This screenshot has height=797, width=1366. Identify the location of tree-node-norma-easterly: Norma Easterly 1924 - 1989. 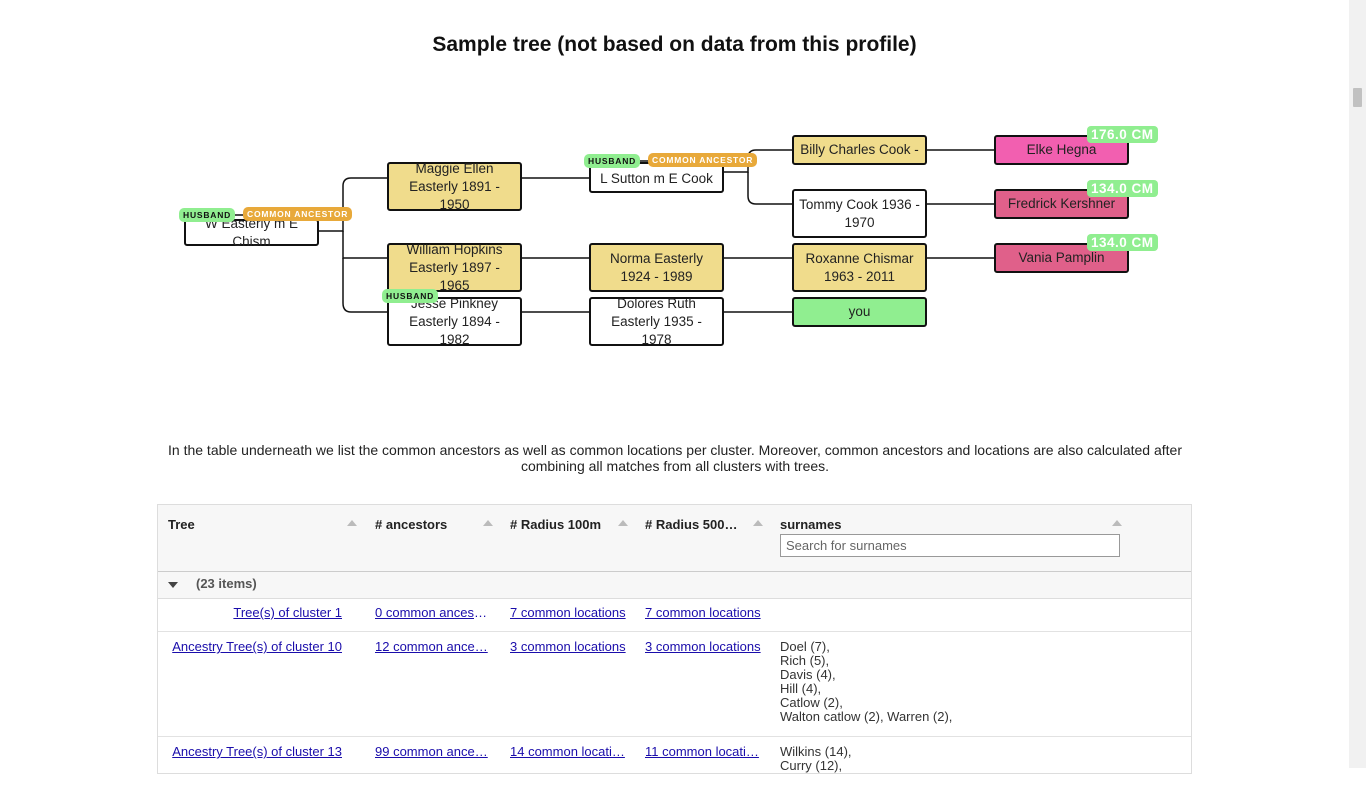
(656, 267).